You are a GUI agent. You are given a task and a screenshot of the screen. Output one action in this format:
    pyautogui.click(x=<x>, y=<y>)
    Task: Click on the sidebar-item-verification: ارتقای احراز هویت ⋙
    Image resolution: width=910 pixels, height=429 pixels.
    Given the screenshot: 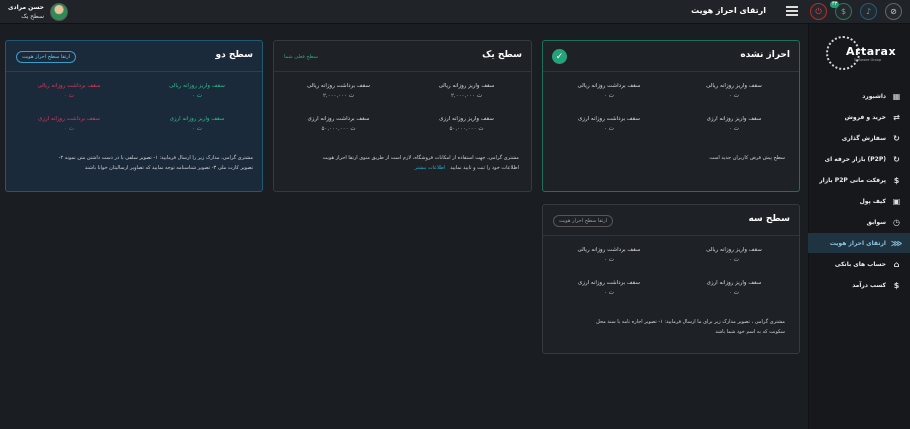 What is the action you would take?
    pyautogui.click(x=859, y=243)
    